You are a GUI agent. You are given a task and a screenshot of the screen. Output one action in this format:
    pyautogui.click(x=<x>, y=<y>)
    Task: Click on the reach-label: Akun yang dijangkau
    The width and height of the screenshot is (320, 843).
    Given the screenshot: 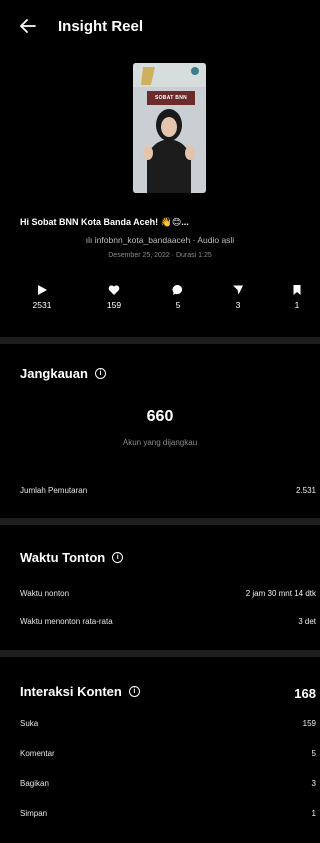 What is the action you would take?
    pyautogui.click(x=160, y=442)
    